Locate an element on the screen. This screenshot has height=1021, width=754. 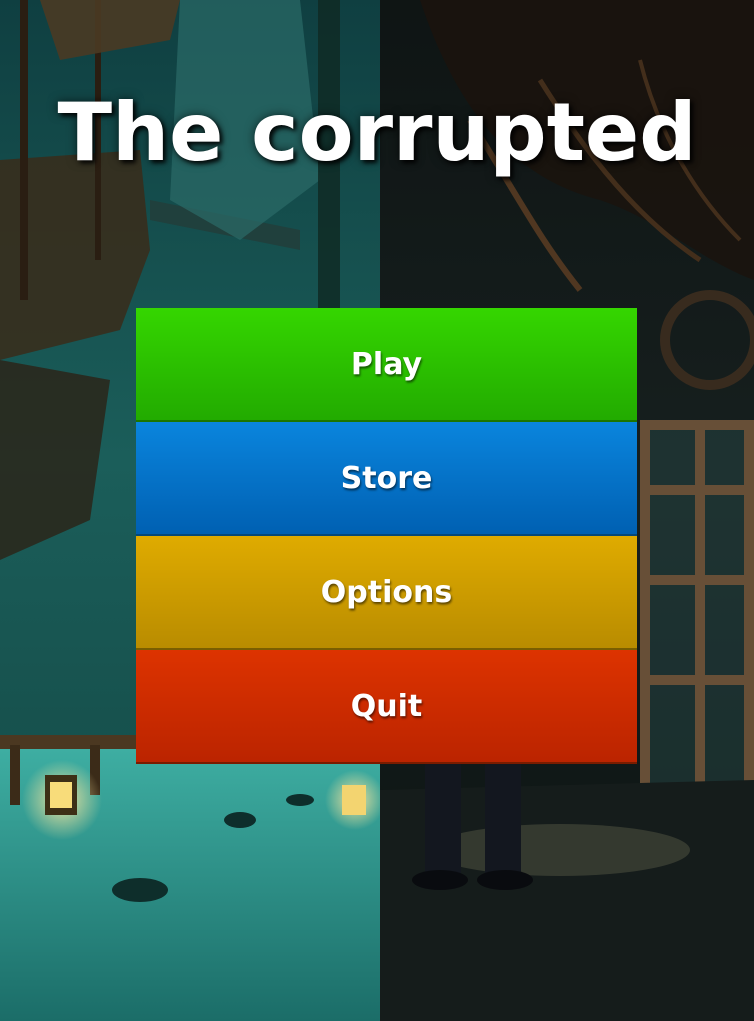
options-button: Options is located at coordinates (386, 593).